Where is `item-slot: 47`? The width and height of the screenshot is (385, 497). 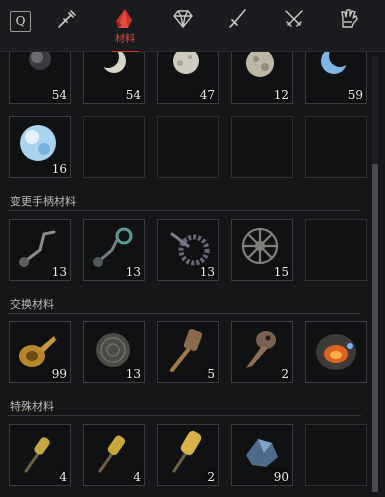 item-slot: 47 is located at coordinates (188, 78).